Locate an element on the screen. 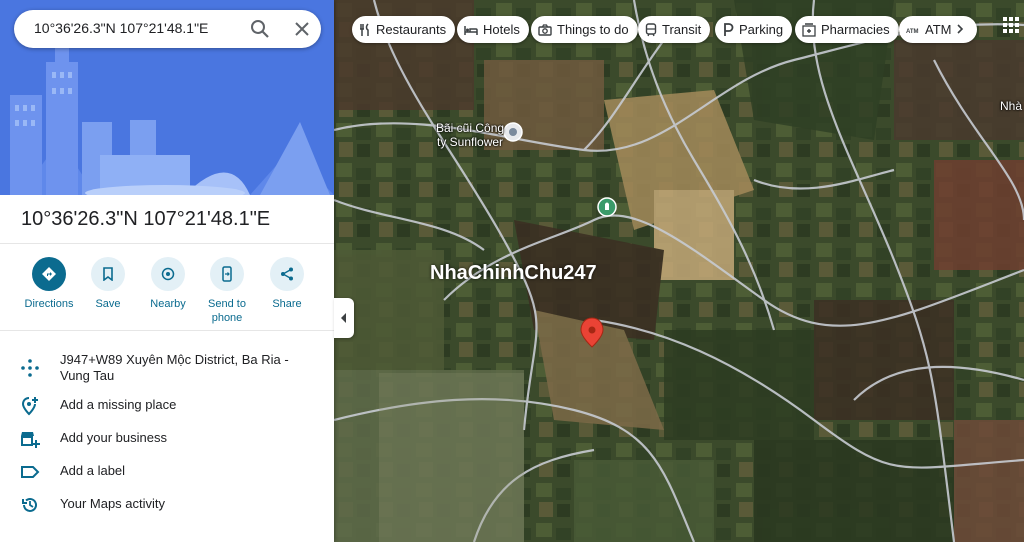 The width and height of the screenshot is (1024, 542). chip-label: Parking is located at coordinates (761, 29).